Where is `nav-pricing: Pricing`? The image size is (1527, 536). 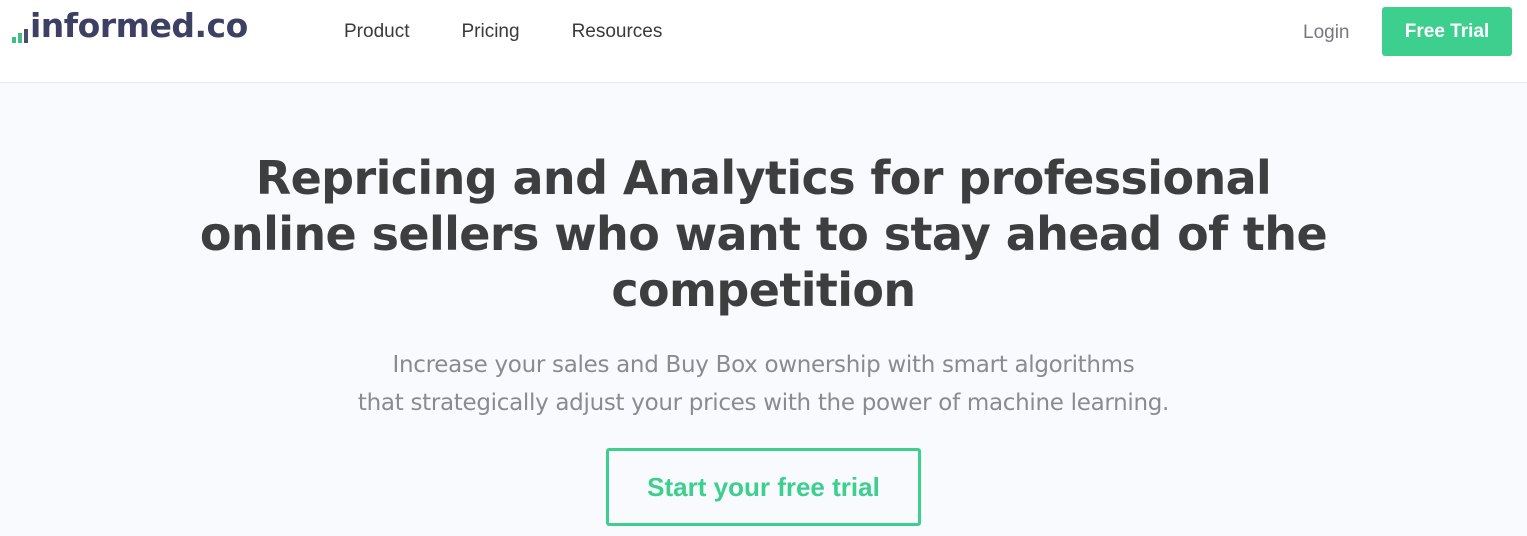
nav-pricing: Pricing is located at coordinates (490, 32).